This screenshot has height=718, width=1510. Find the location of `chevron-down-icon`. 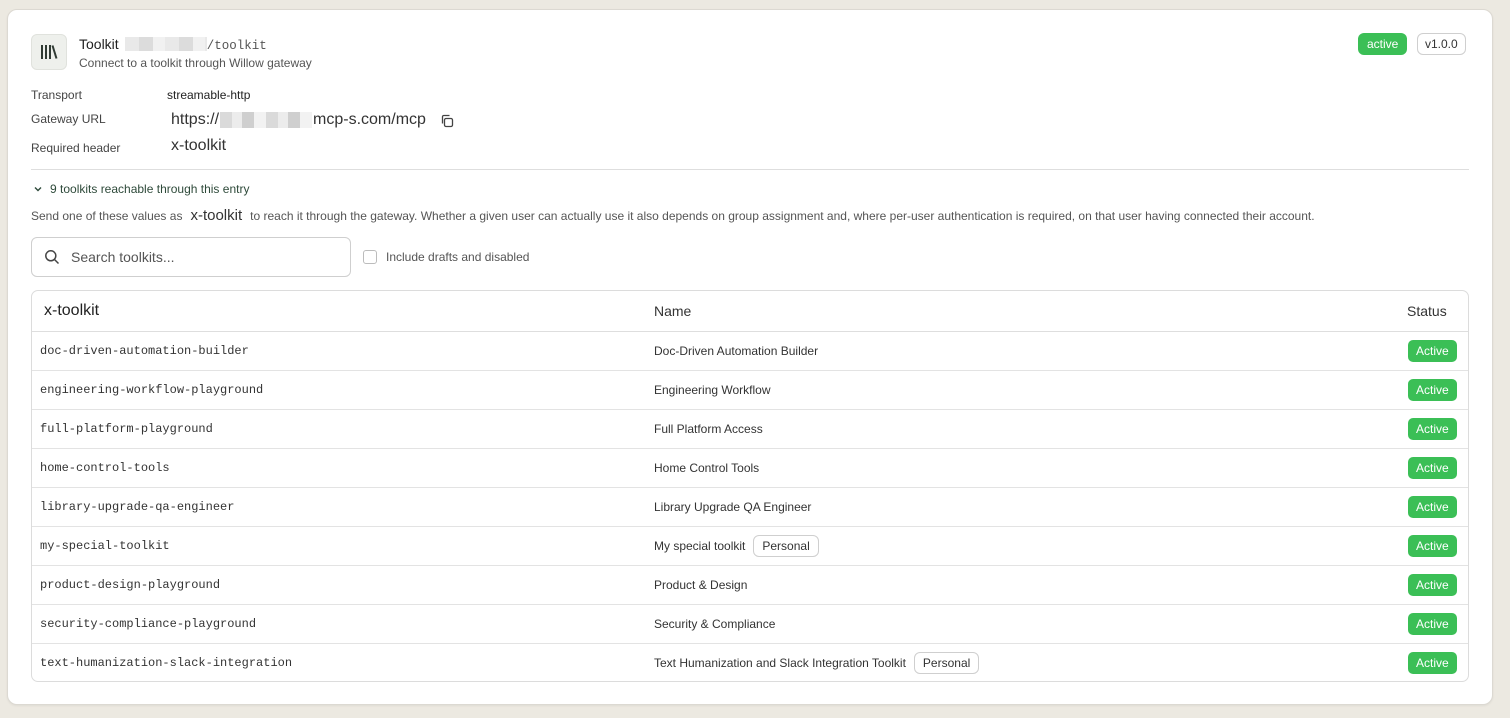

chevron-down-icon is located at coordinates (38, 189).